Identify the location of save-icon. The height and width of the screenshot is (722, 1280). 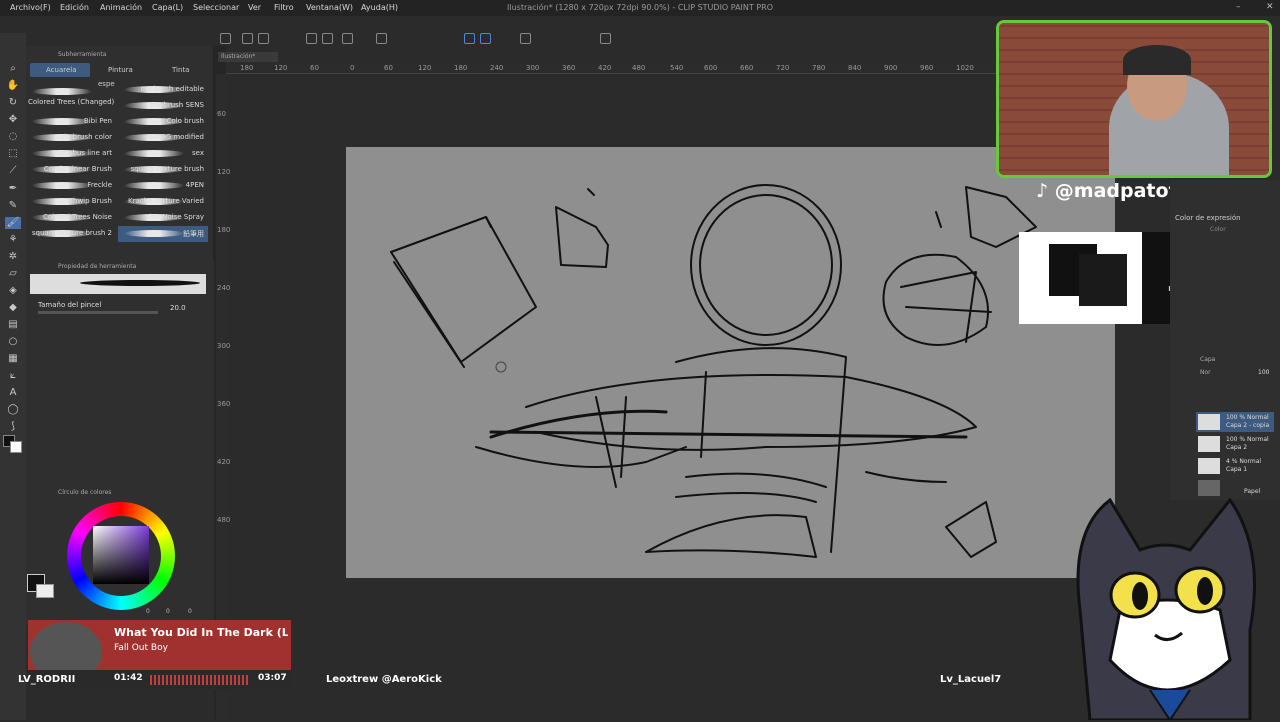
(263, 38).